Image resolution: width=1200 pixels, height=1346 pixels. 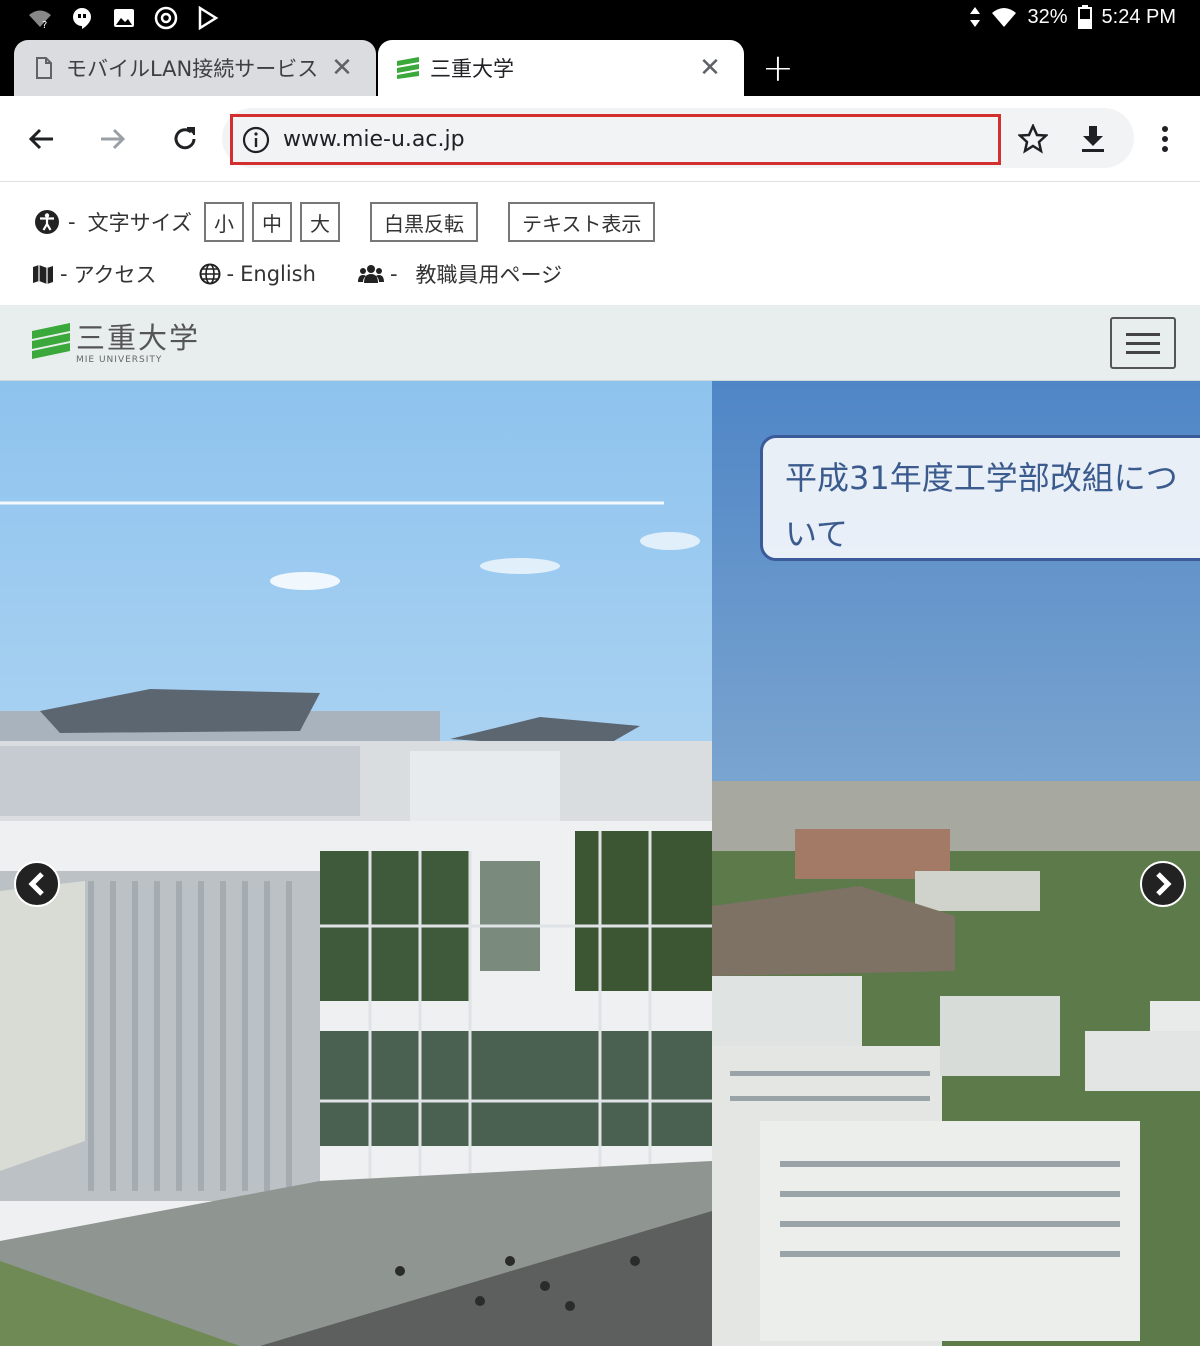 I want to click on globe-icon, so click(x=210, y=274).